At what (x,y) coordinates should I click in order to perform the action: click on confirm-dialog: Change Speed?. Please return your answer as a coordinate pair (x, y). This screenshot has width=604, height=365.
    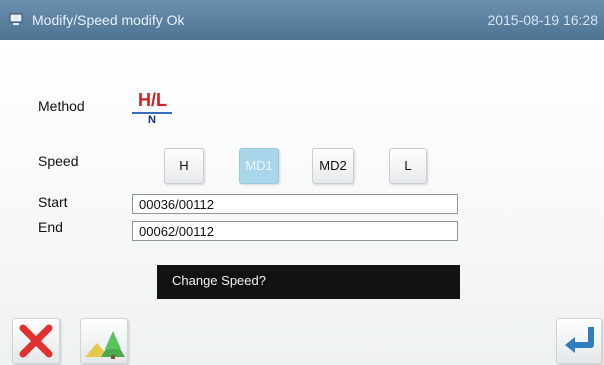
    Looking at the image, I should click on (308, 282).